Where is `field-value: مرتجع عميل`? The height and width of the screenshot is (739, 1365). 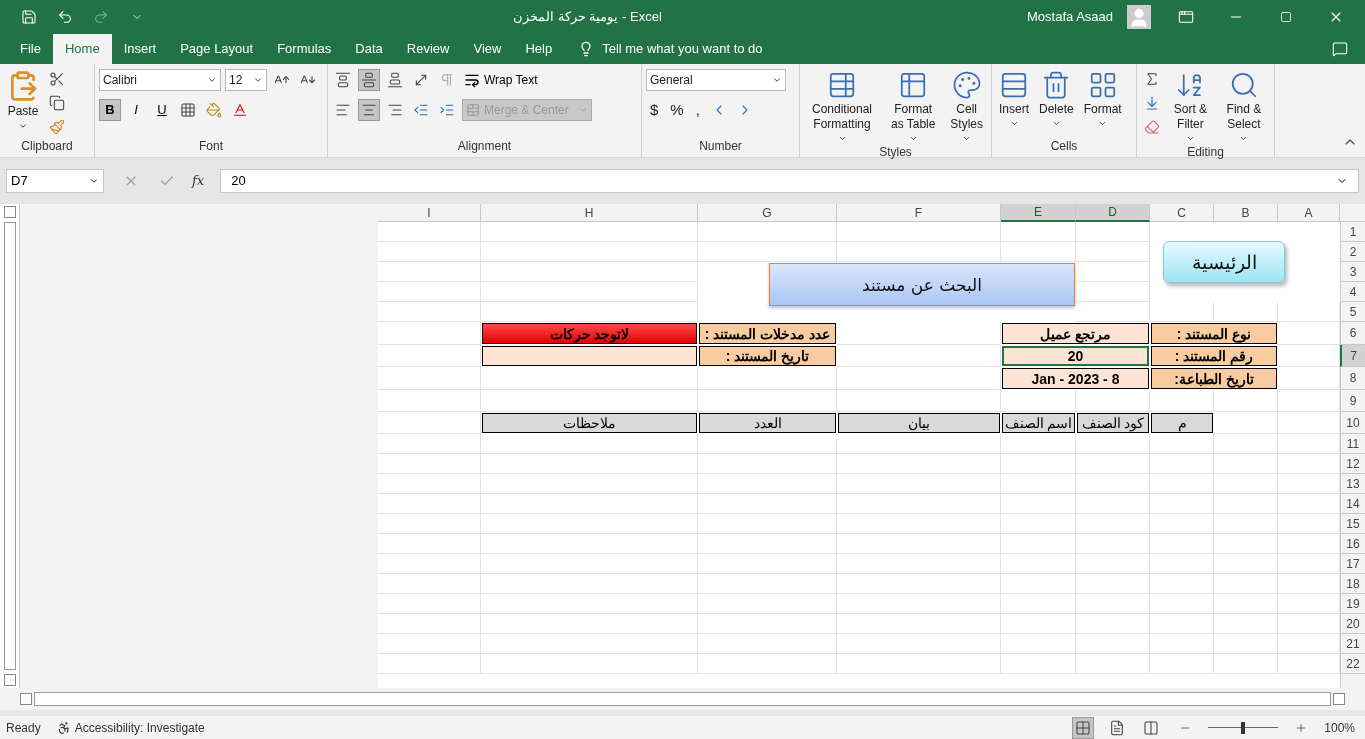 field-value: مرتجع عميل is located at coordinates (1075, 334).